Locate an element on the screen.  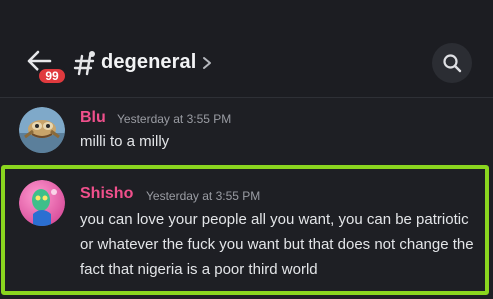
chevron-right-icon is located at coordinates (207, 63).